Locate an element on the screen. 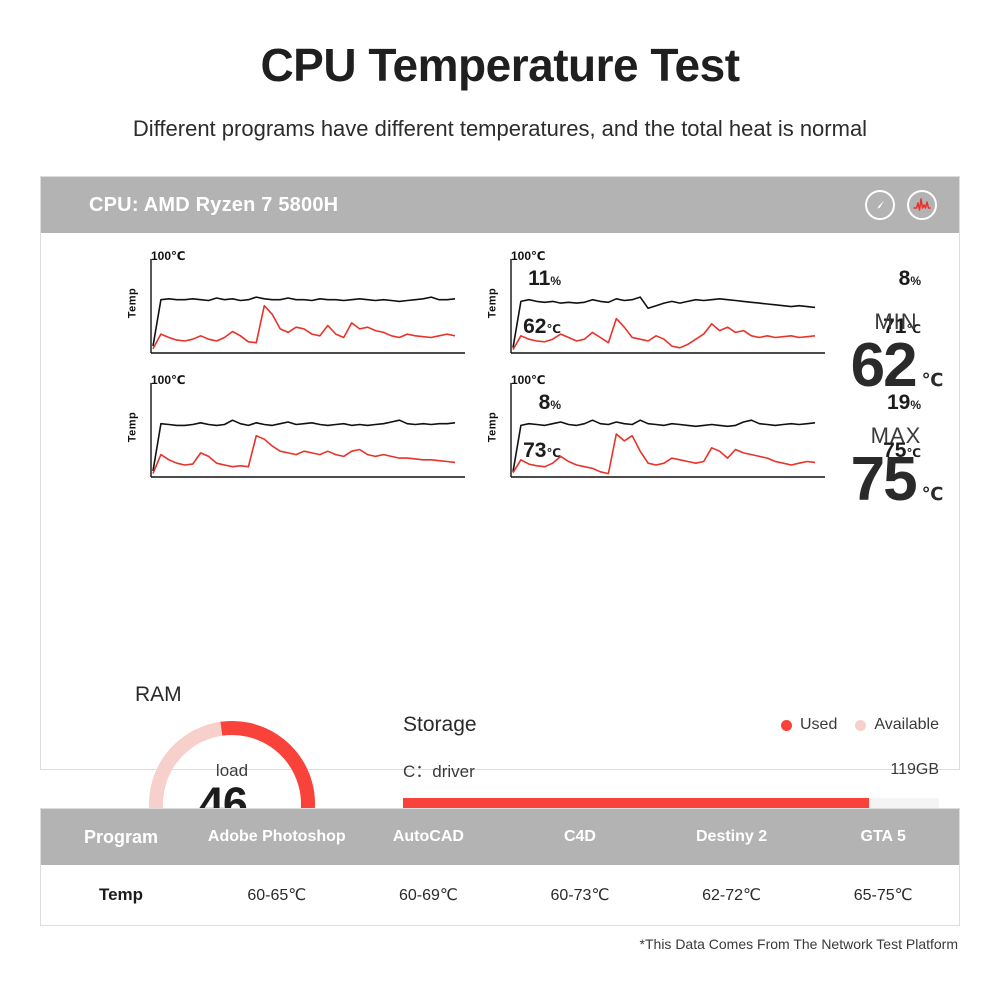  table-header-label: Program is located at coordinates (121, 836).